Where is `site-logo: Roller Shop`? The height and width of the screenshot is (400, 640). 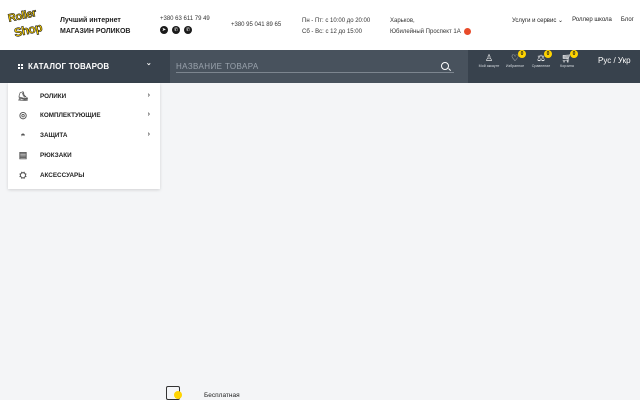 site-logo: Roller Shop is located at coordinates (28, 24).